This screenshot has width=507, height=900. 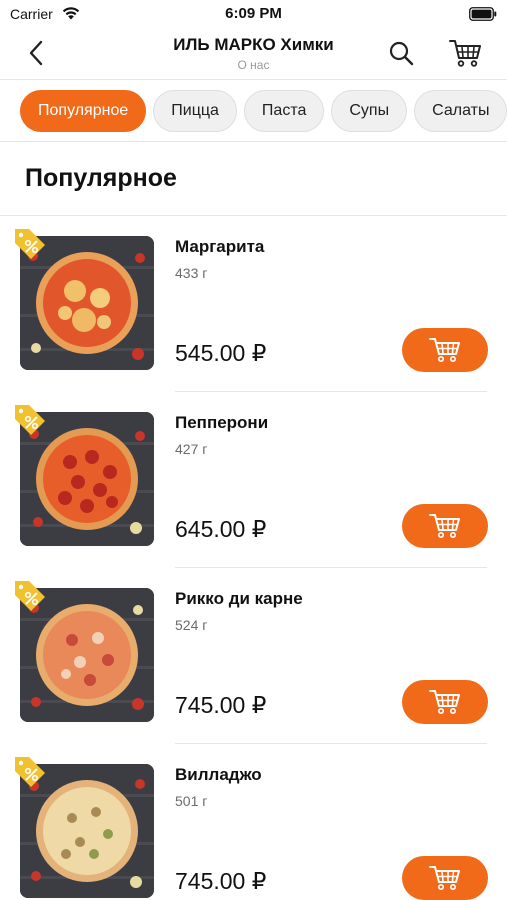 I want to click on status-bar: Carrier 6:09 PM, so click(x=253, y=14).